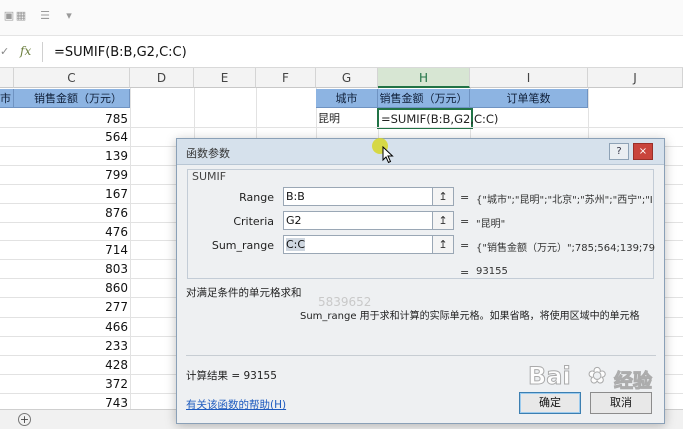 The width and height of the screenshot is (683, 429). What do you see at coordinates (78, 288) in the screenshot?
I see `cell-c11: 860` at bounding box center [78, 288].